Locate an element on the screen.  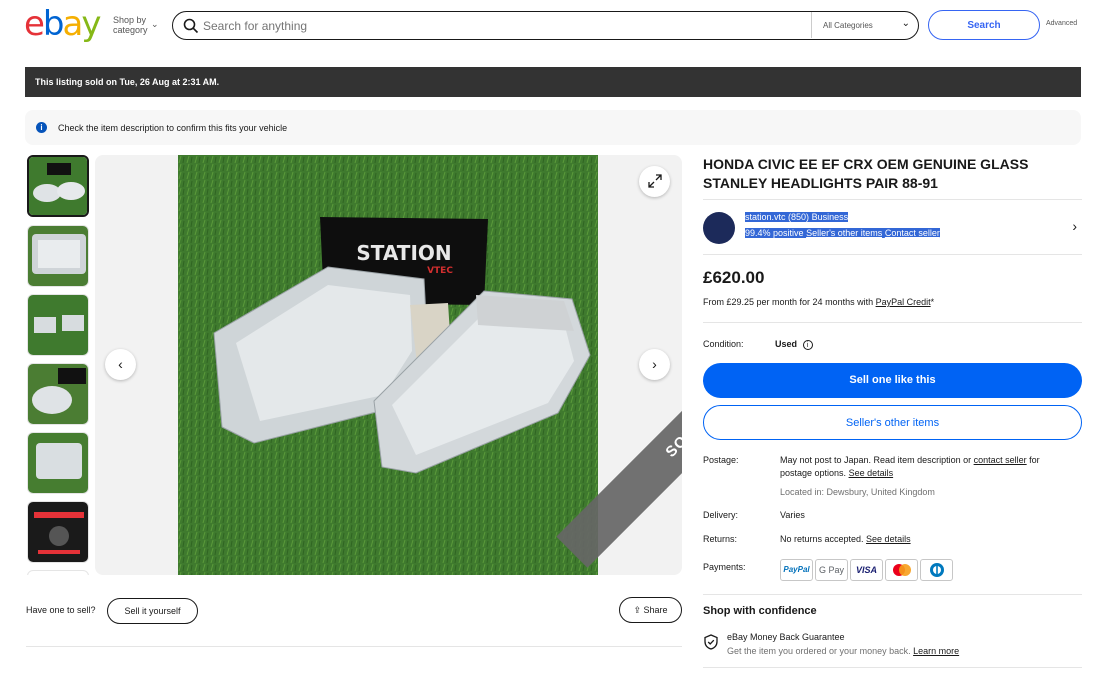
returns-label: Returns: is located at coordinates (720, 539).